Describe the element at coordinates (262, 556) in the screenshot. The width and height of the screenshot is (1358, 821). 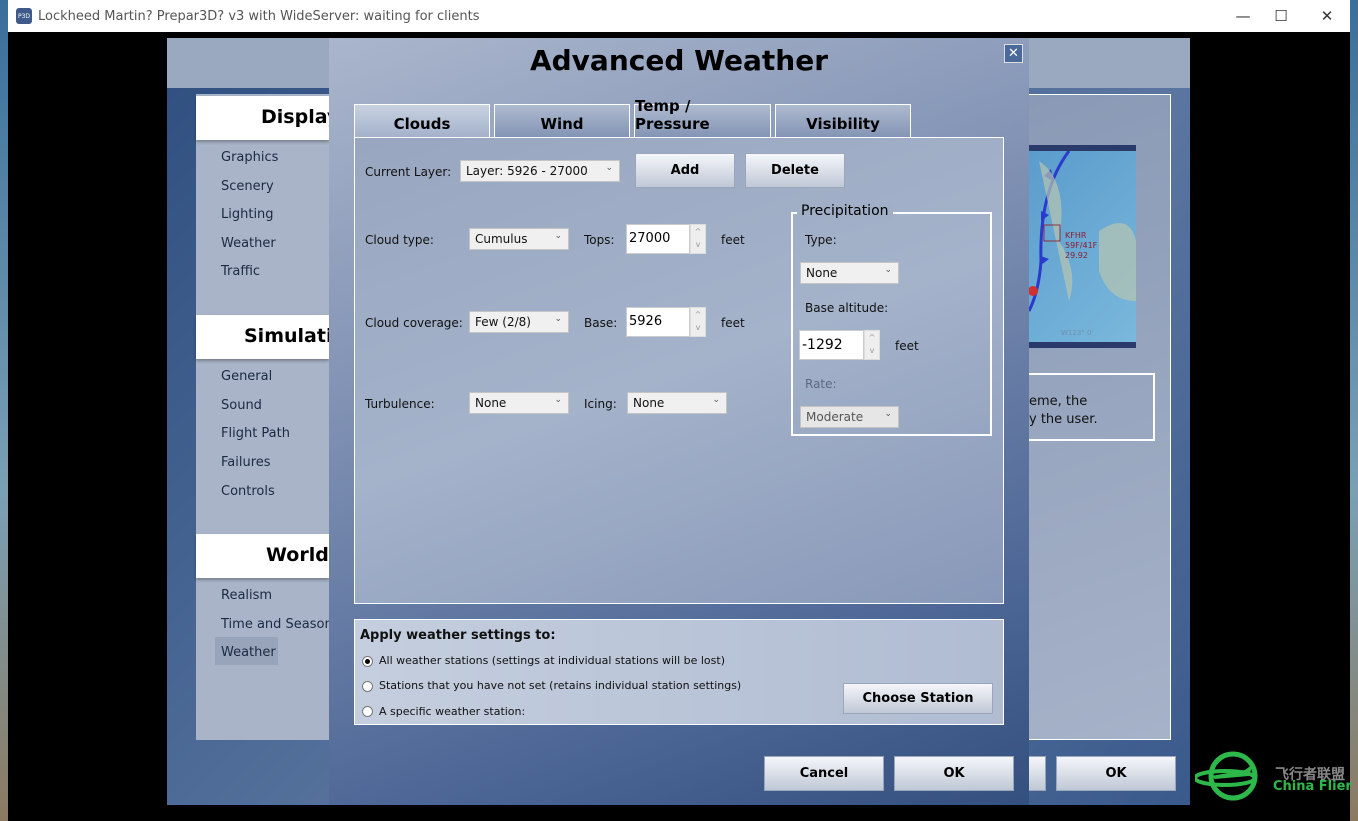
I see `section-world: World` at that location.